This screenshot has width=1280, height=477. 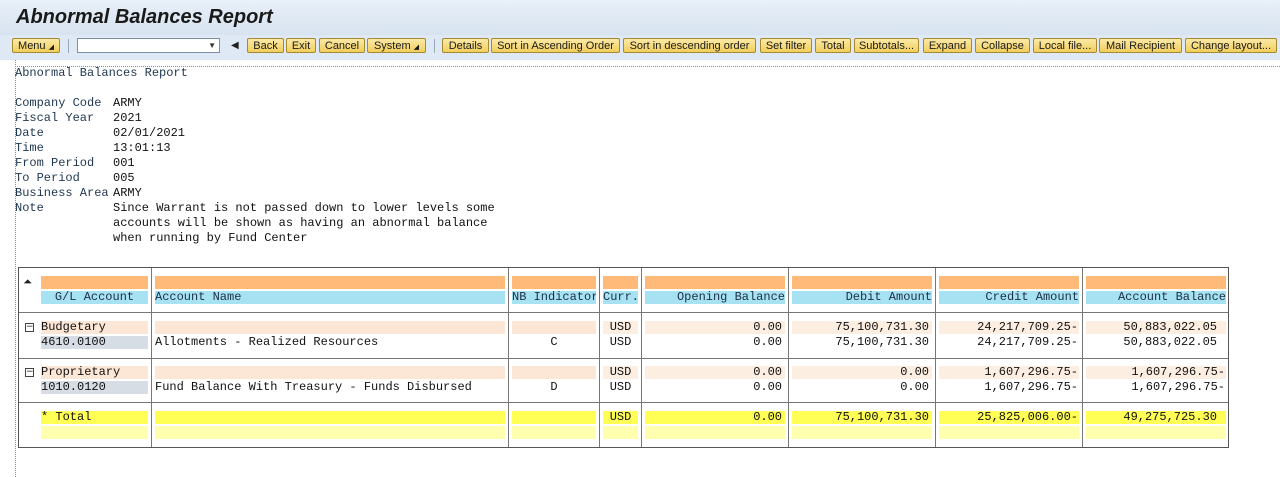 What do you see at coordinates (862, 297) in the screenshot?
I see `column-header-debit-amount: Debit Amount` at bounding box center [862, 297].